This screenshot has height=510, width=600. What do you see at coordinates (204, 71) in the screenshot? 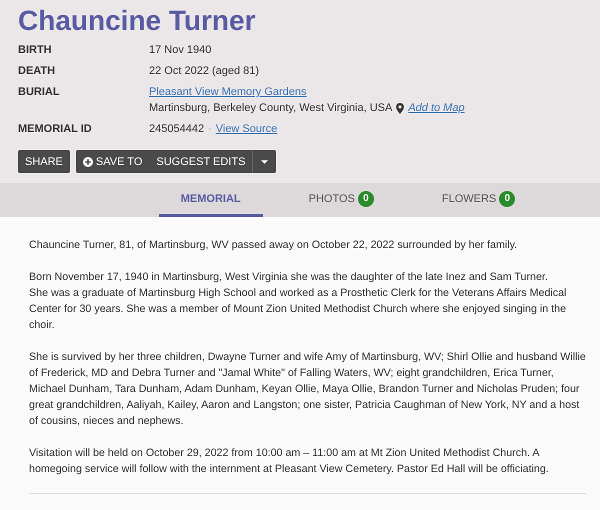
I see `fact-value: 22 Oct 2022 (aged 81)` at bounding box center [204, 71].